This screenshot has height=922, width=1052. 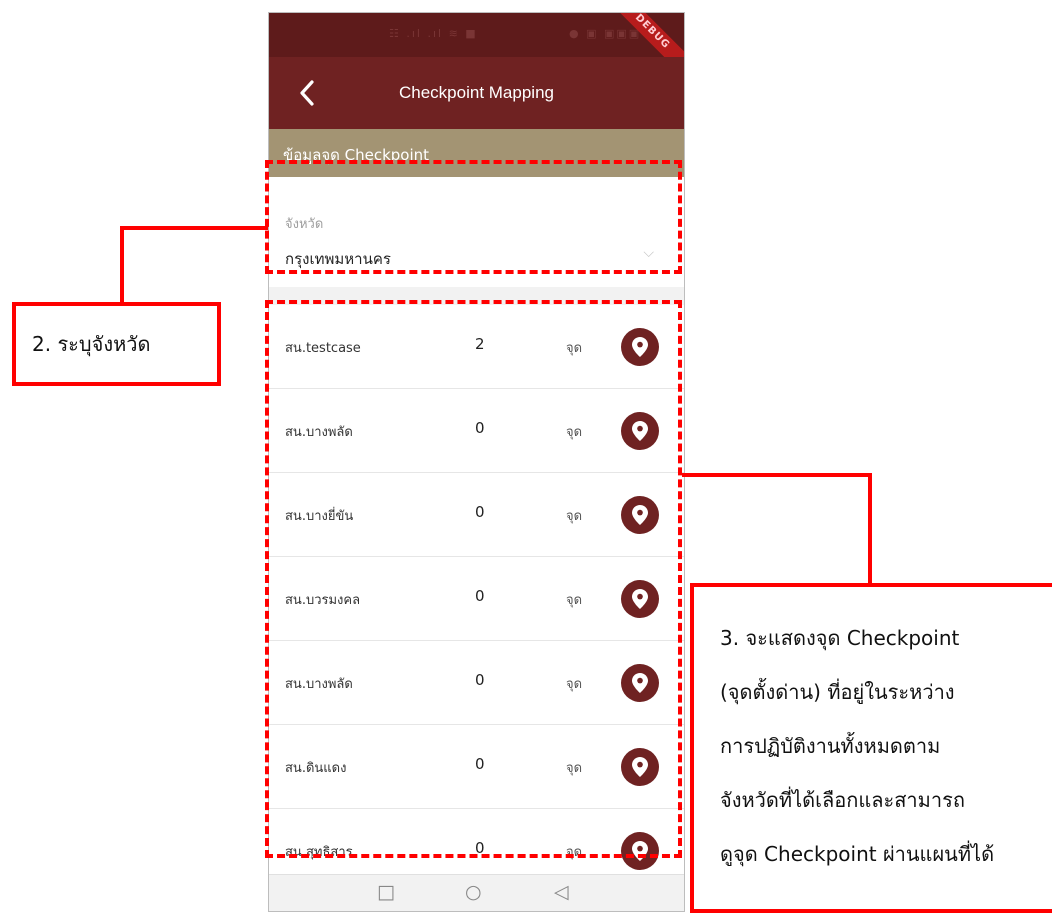 I want to click on callout-line: 3. จะแสดงจุด Checkpoint, so click(x=840, y=638).